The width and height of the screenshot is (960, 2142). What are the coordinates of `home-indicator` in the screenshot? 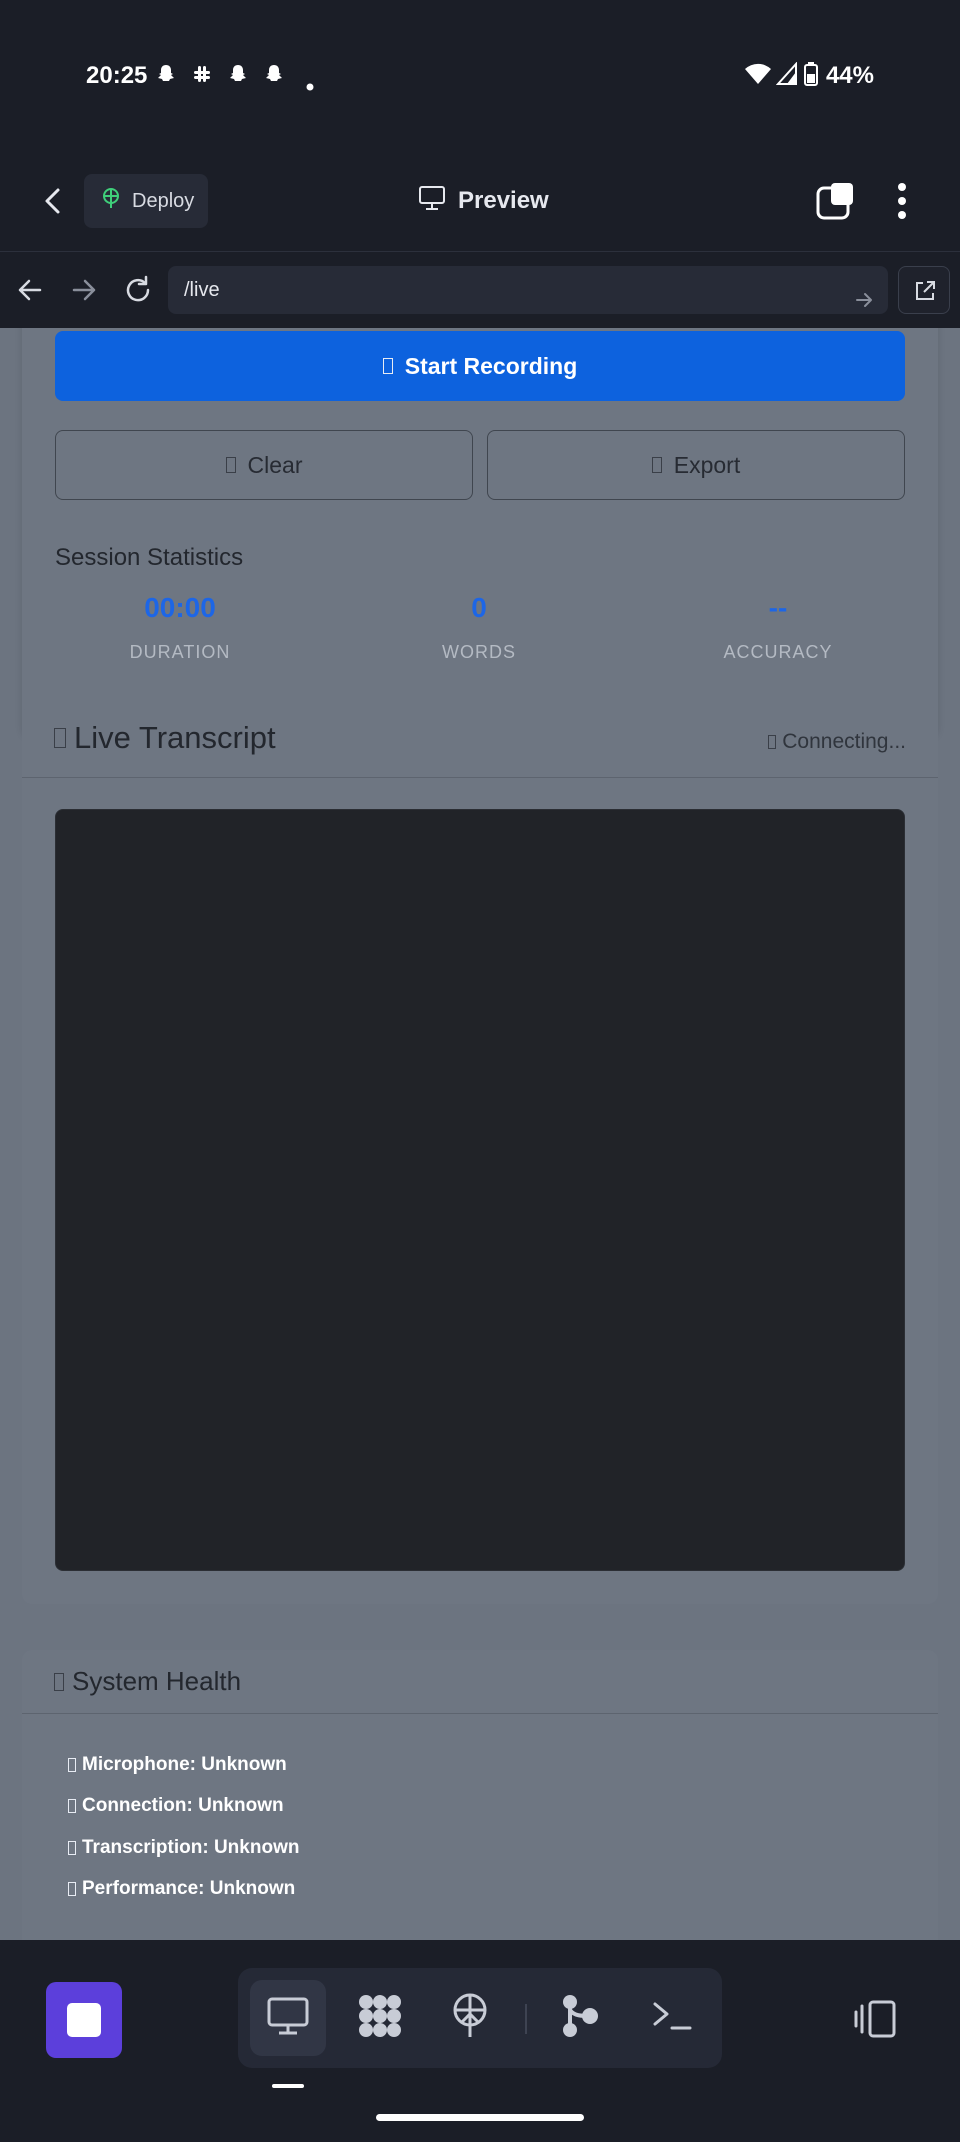 It's located at (480, 2117).